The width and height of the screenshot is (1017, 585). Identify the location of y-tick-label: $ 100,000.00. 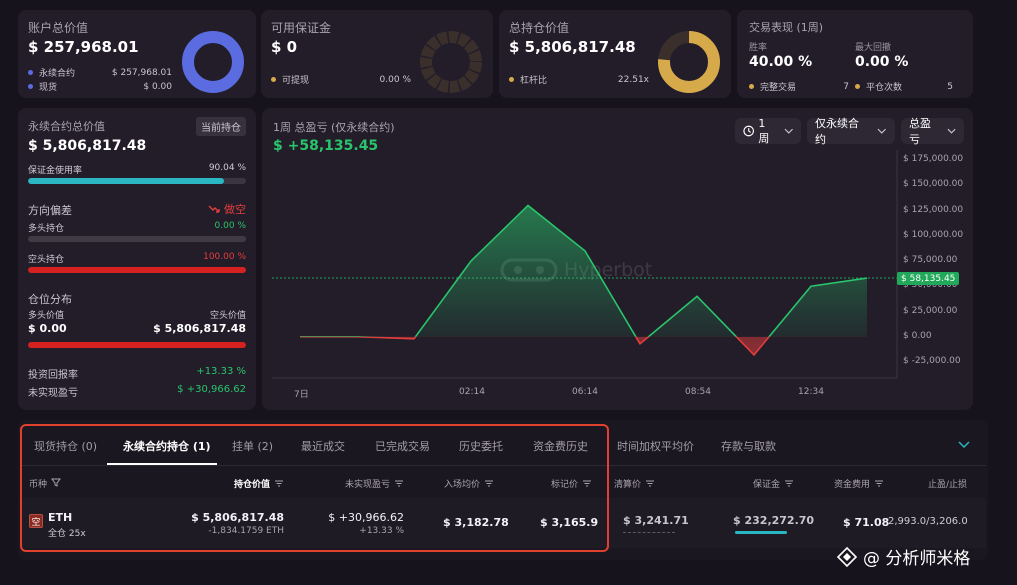
(933, 234).